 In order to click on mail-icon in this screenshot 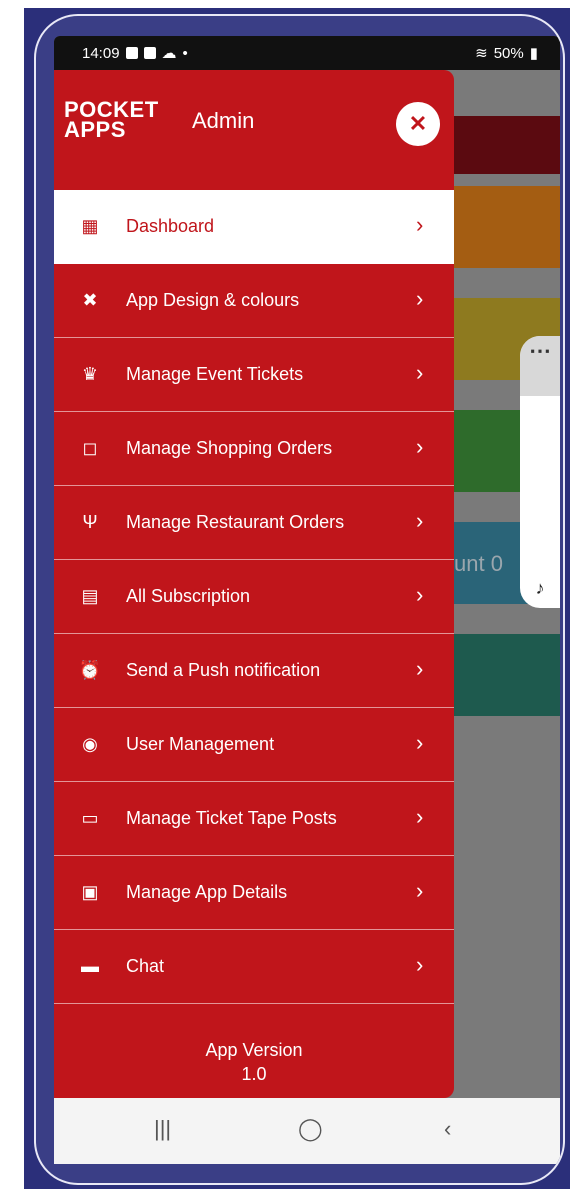, I will do `click(149, 53)`.